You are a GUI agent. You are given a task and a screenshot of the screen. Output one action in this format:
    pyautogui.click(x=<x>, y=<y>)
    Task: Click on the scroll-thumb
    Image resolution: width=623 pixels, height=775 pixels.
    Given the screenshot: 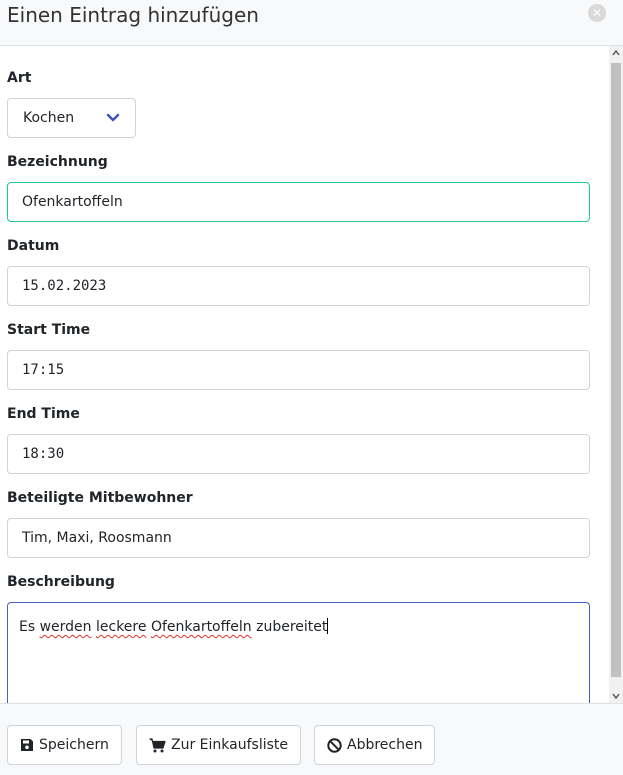 What is the action you would take?
    pyautogui.click(x=616, y=370)
    